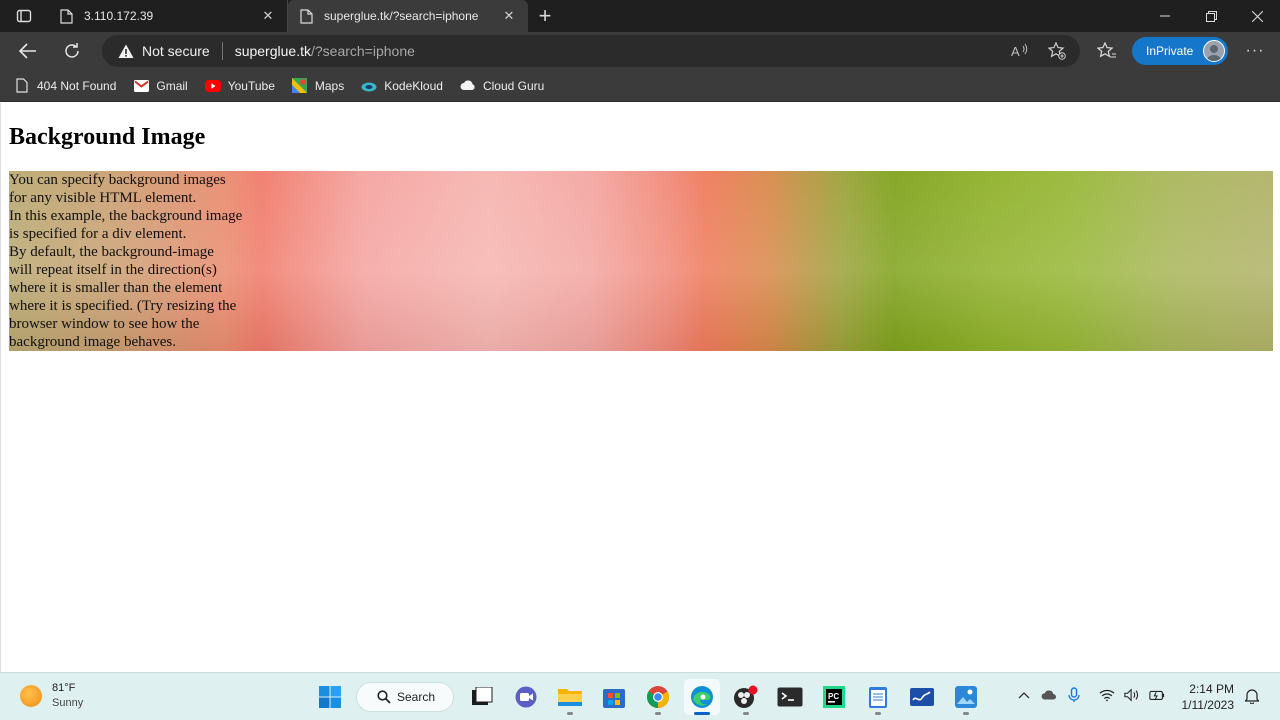  Describe the element at coordinates (369, 86) in the screenshot. I see `kodekloud-icon` at that location.